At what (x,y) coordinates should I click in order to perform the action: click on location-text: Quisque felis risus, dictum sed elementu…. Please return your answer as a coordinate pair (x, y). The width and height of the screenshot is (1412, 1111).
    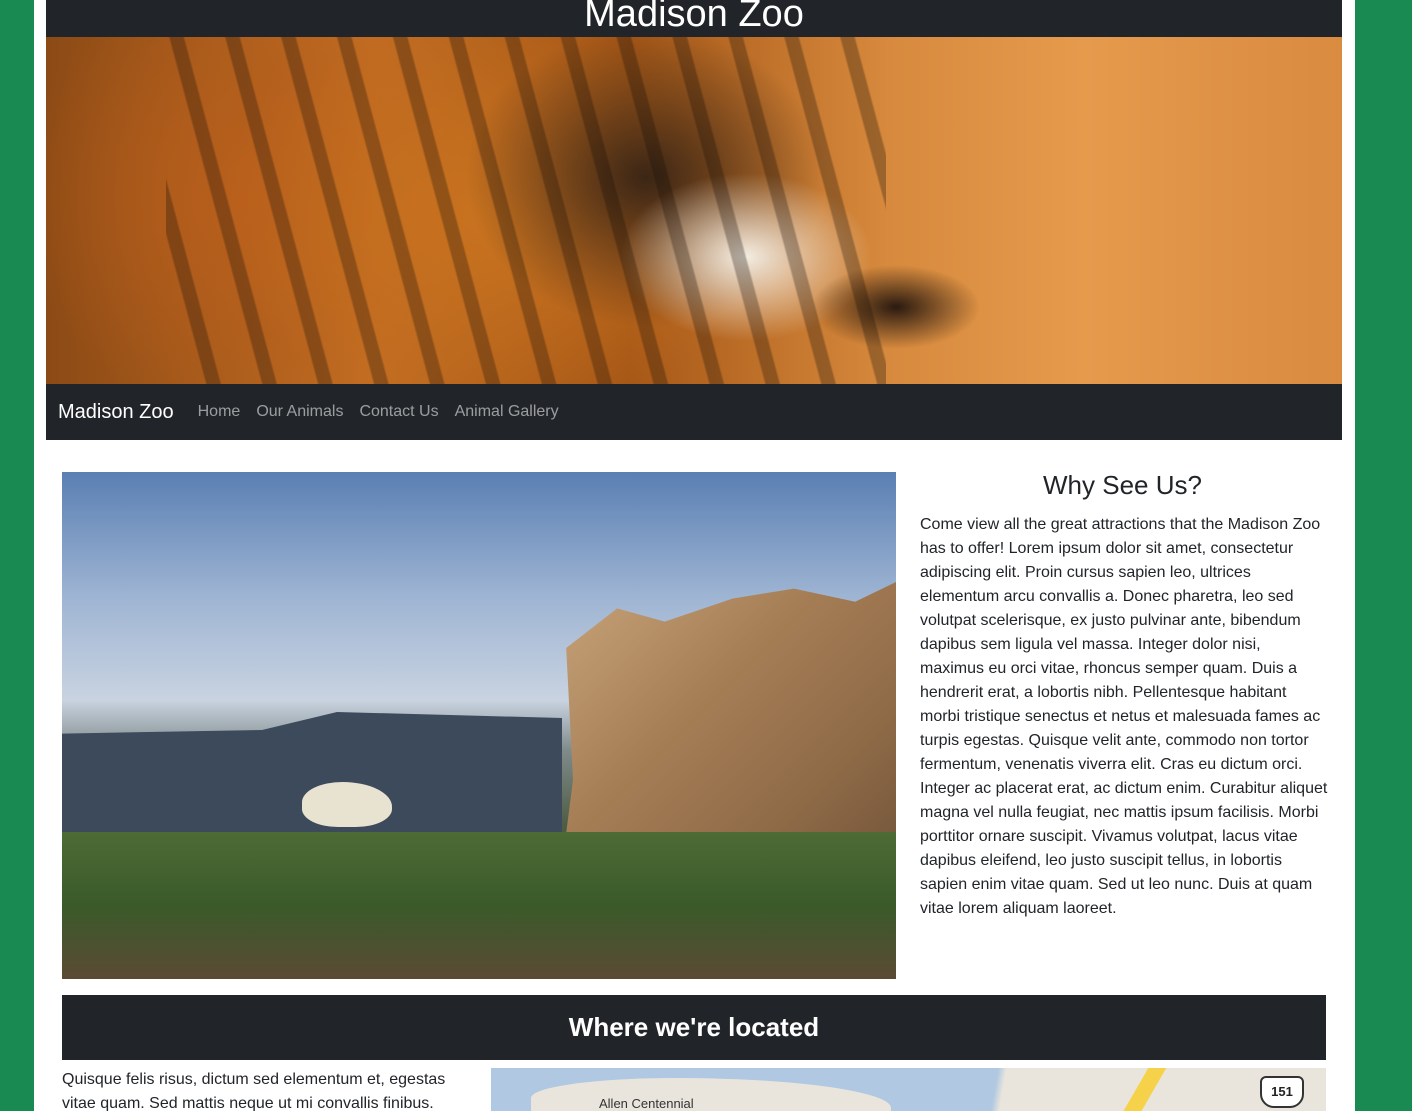
    Looking at the image, I should click on (254, 1091).